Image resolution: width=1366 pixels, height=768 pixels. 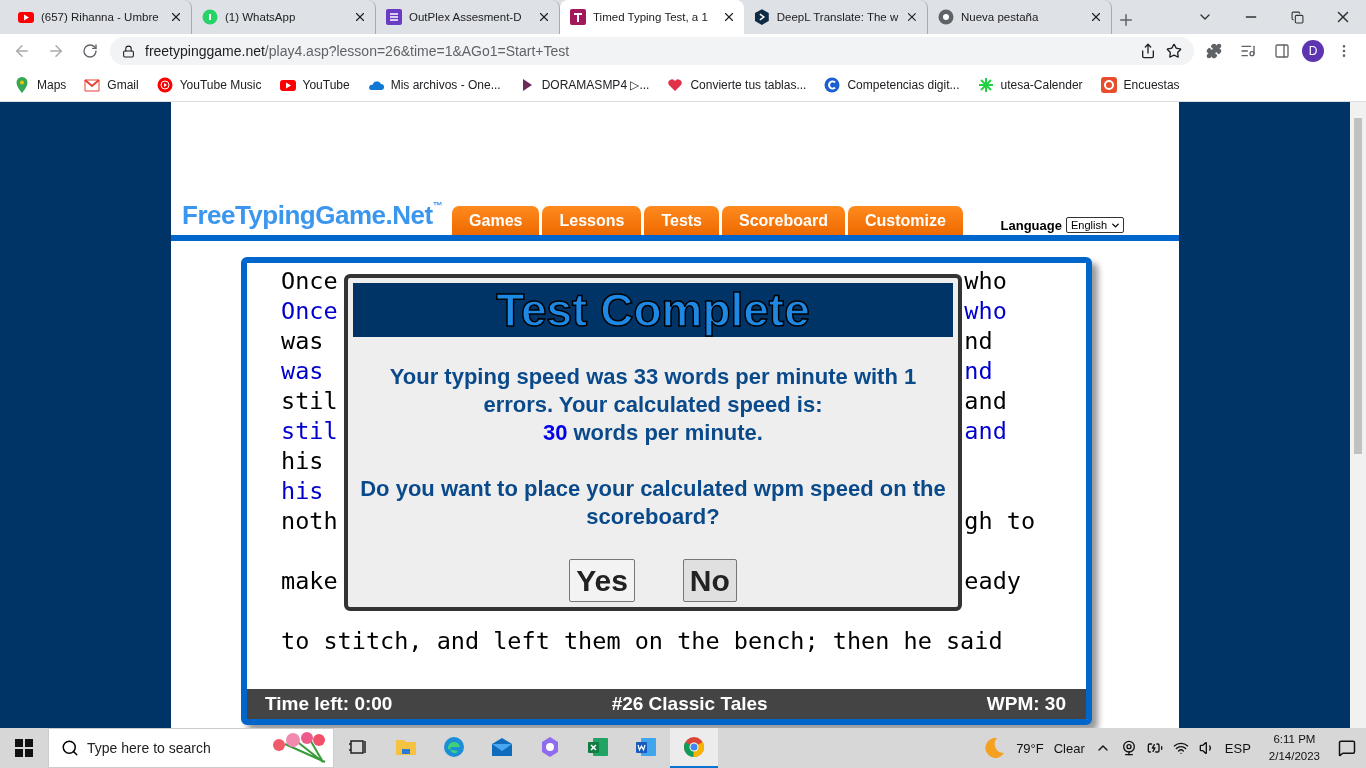 What do you see at coordinates (578, 17) in the screenshot?
I see `letter-tile-icon` at bounding box center [578, 17].